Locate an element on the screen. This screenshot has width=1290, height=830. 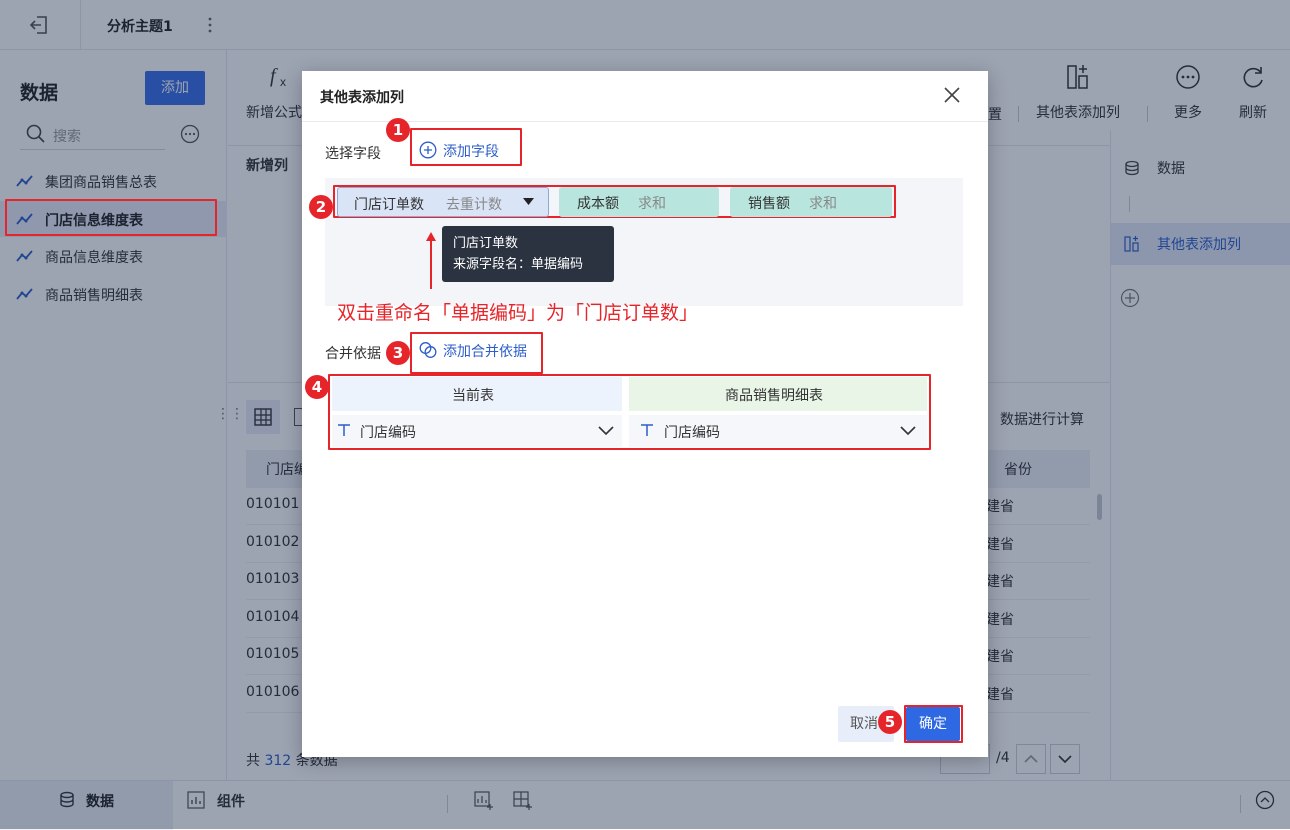
merge-header-other: 商品销售明细表 is located at coordinates (778, 394).